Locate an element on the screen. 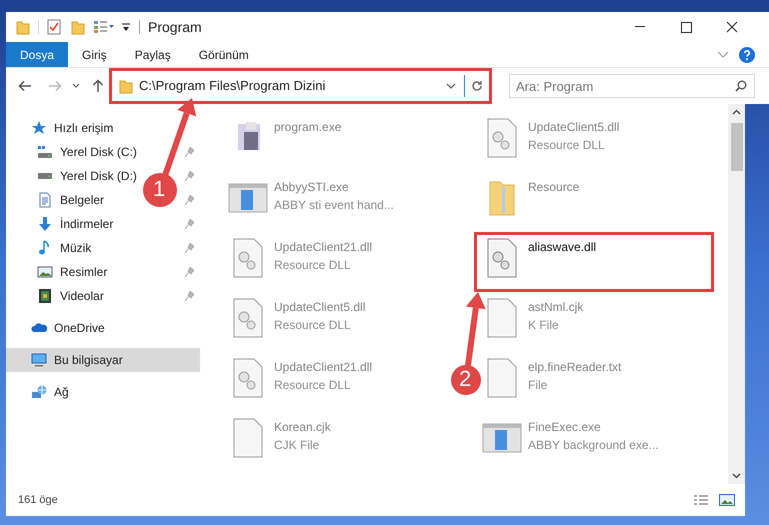 This screenshot has height=525, width=769. ribbon-tab: Paylaş is located at coordinates (152, 54).